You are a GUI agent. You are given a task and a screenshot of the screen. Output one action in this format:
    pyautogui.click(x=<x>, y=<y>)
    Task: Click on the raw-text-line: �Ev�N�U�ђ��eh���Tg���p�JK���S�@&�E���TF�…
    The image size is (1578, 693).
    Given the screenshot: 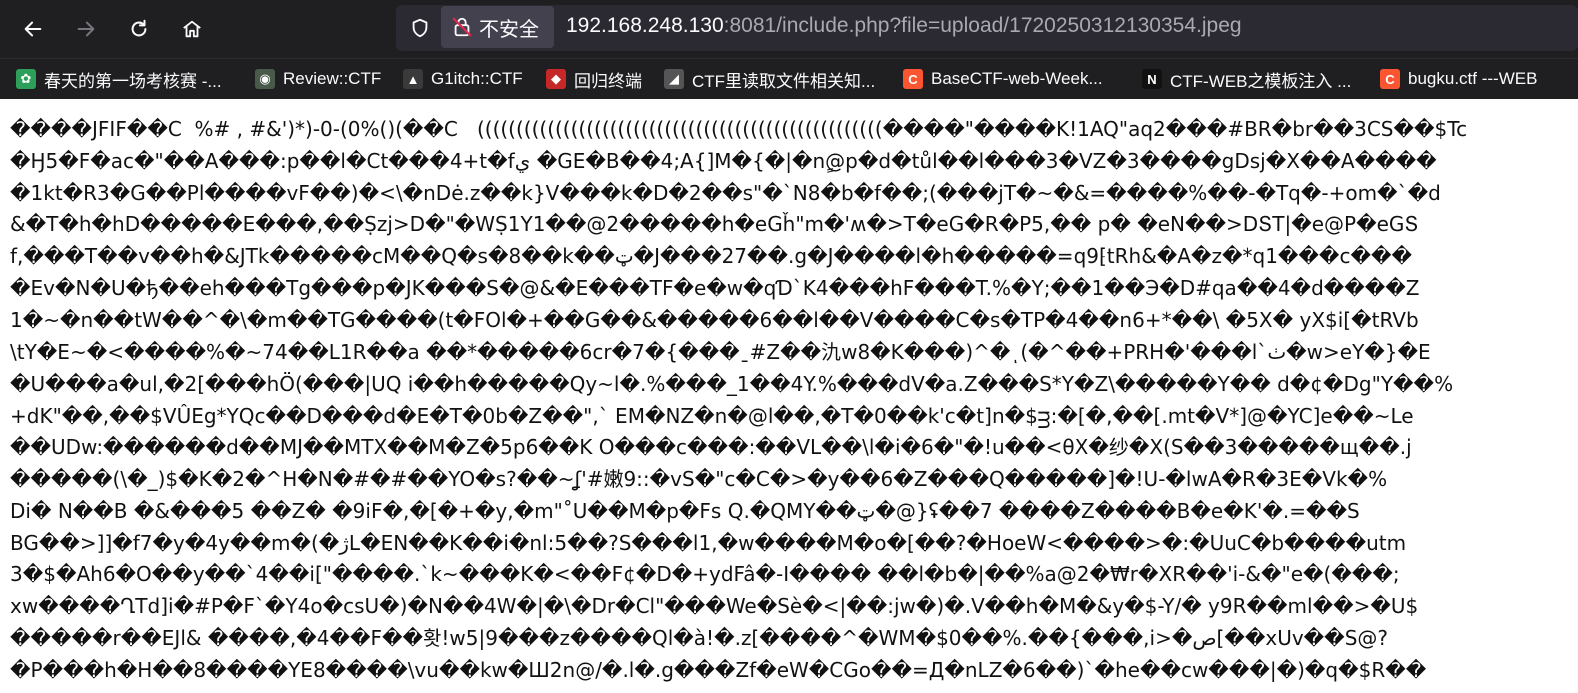 What is the action you would take?
    pyautogui.click(x=715, y=288)
    